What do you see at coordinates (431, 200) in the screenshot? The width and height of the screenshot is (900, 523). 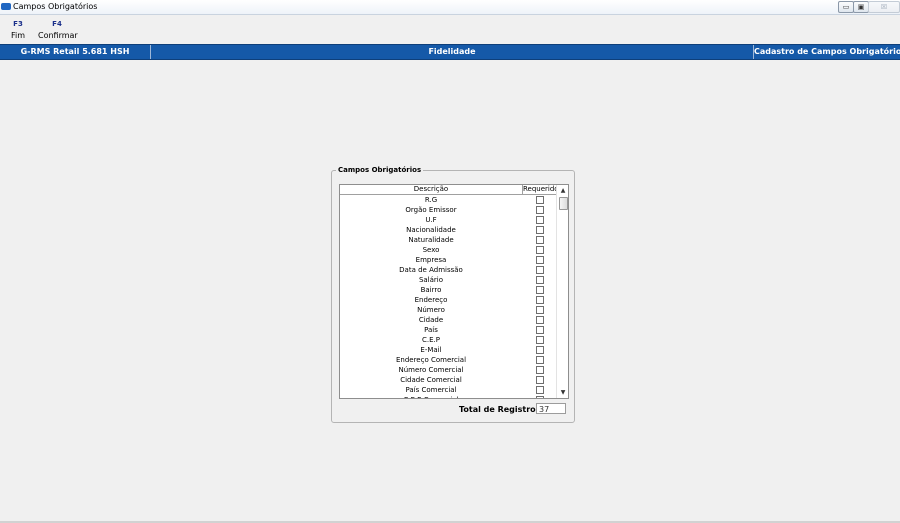 I see `descricao-cell: R.G` at bounding box center [431, 200].